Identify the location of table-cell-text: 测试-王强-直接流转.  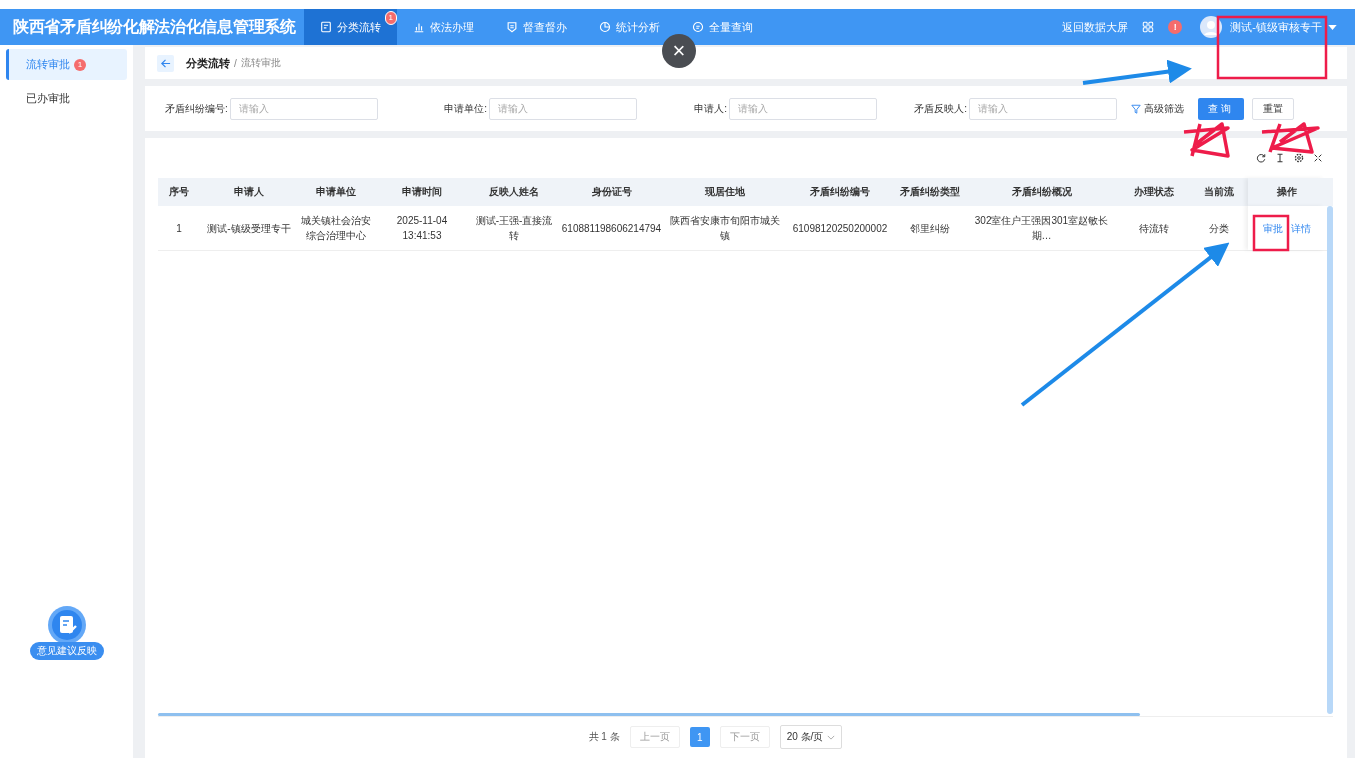
(514, 228).